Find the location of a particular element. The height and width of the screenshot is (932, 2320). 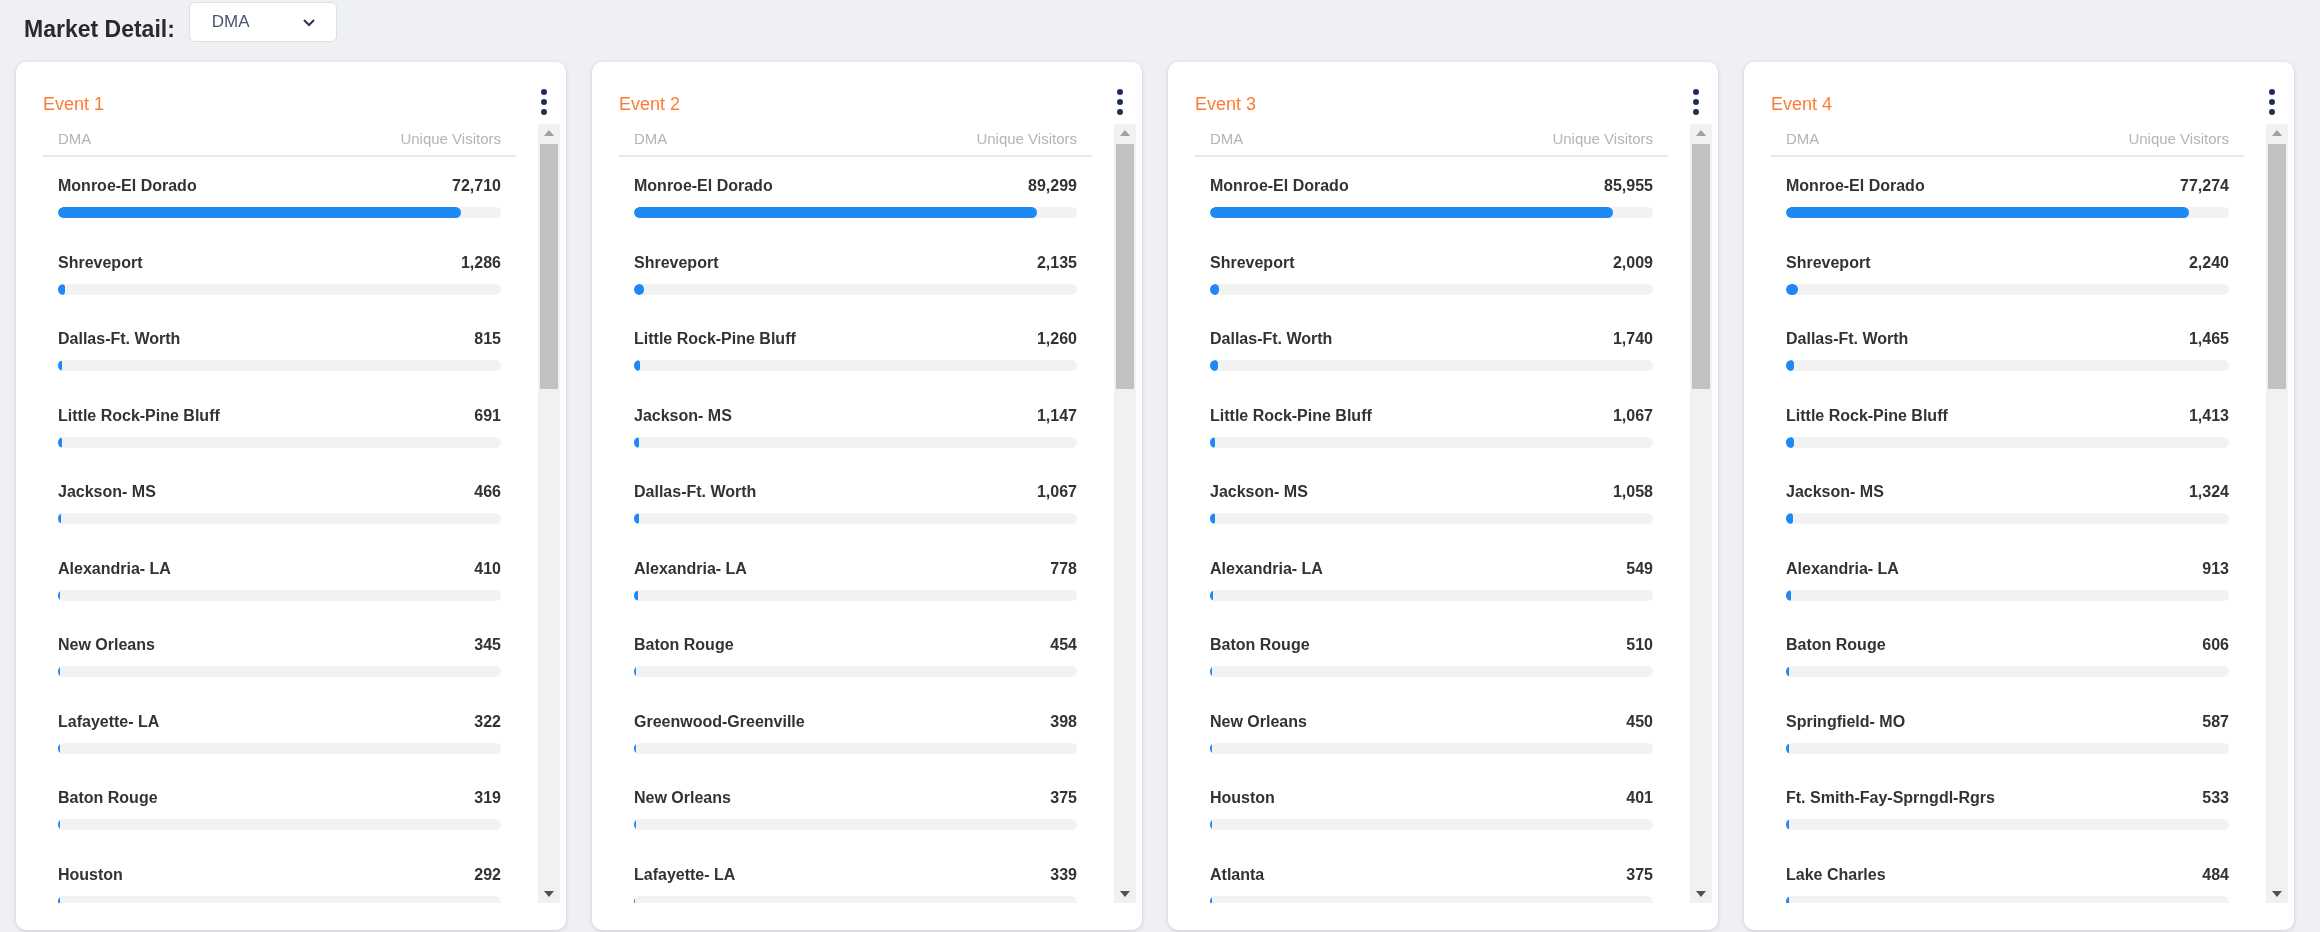

visitor-count: 466 is located at coordinates (487, 492).